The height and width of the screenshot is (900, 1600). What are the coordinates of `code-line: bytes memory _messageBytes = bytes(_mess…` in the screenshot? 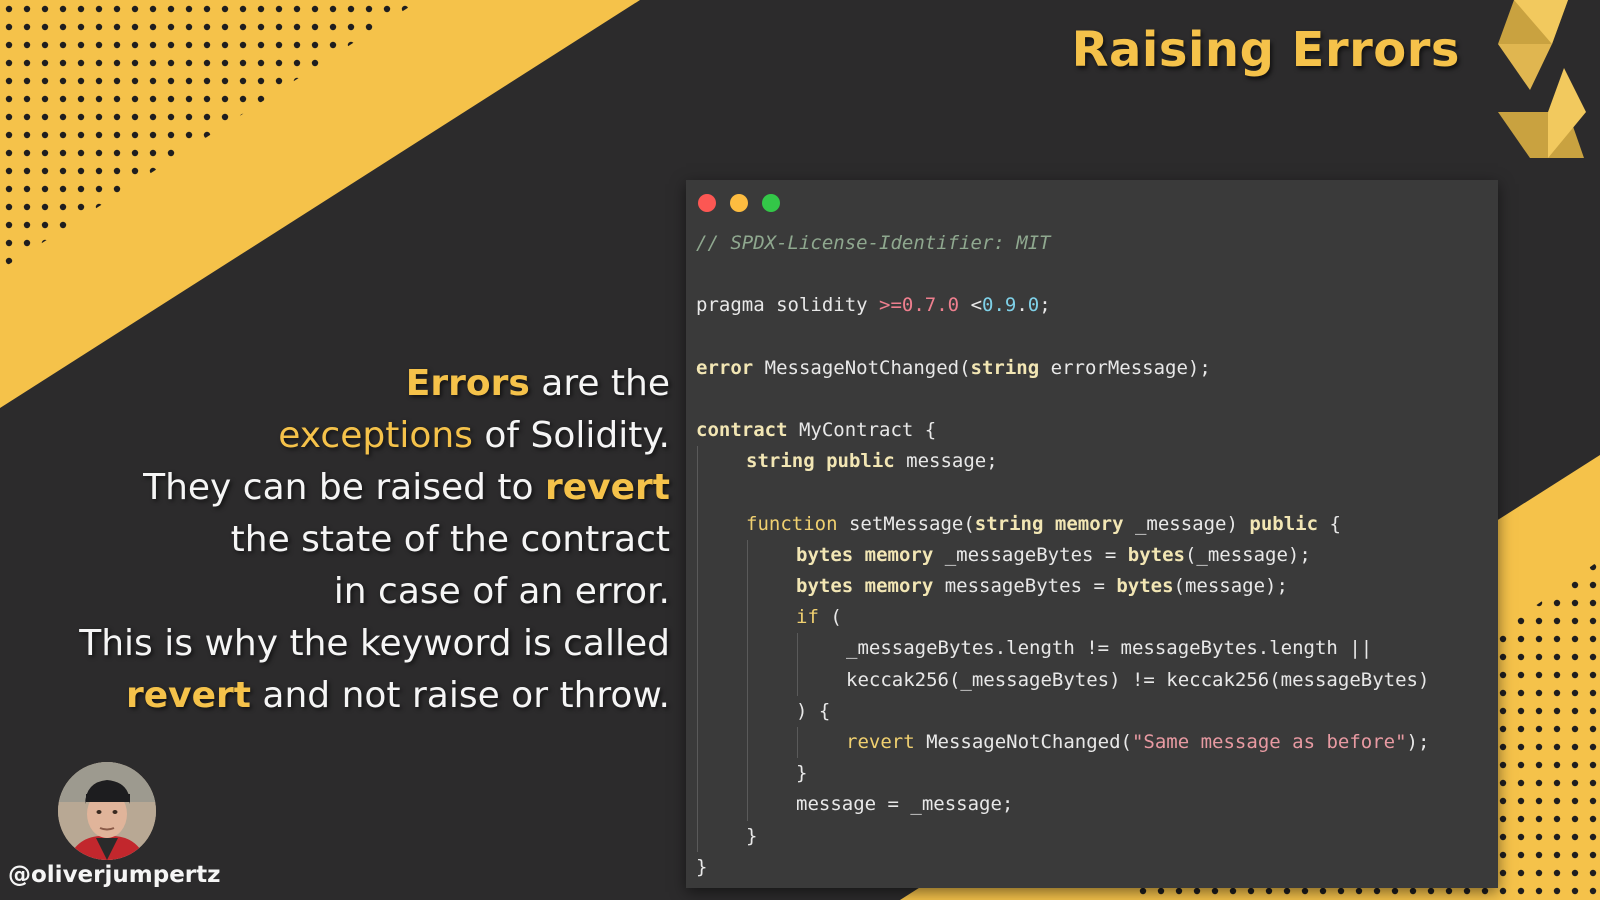 It's located at (1062, 555).